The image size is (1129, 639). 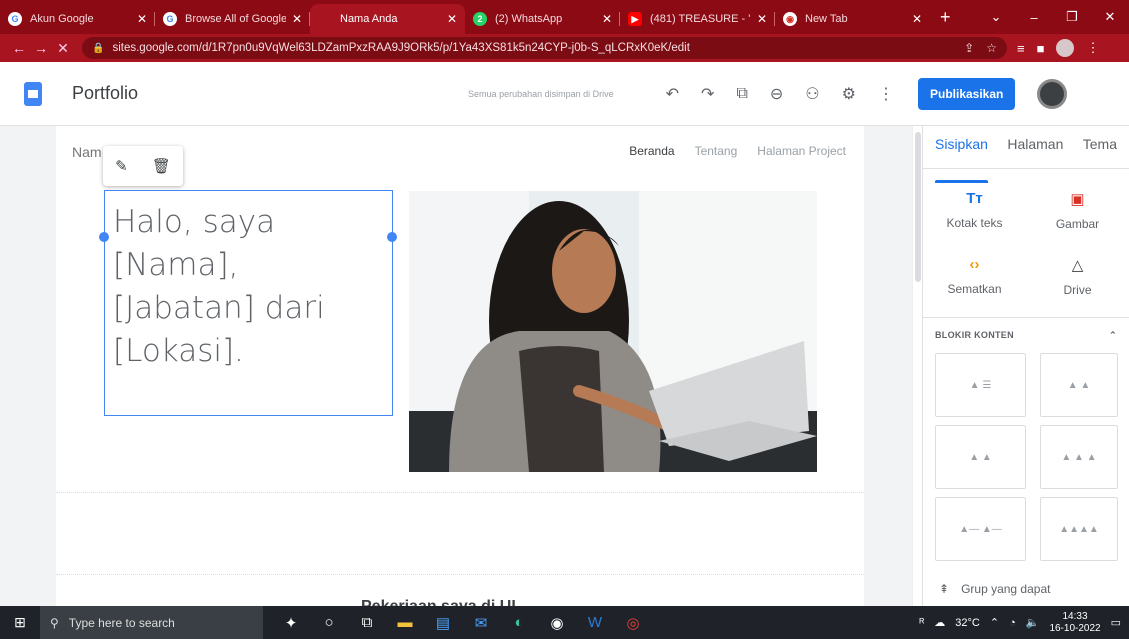 I want to click on file-explorer-icon: ▬, so click(x=405, y=622).